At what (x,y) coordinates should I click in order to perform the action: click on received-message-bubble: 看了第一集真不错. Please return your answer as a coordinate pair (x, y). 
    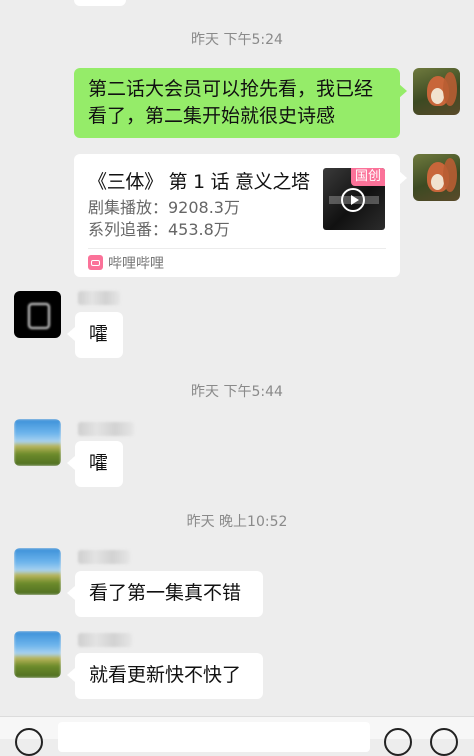
    Looking at the image, I should click on (169, 594).